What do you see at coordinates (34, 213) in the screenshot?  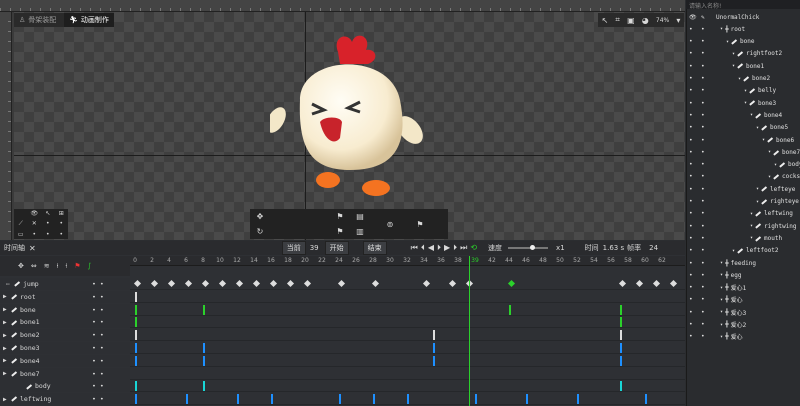 I see `eye-icon: 👁︎` at bounding box center [34, 213].